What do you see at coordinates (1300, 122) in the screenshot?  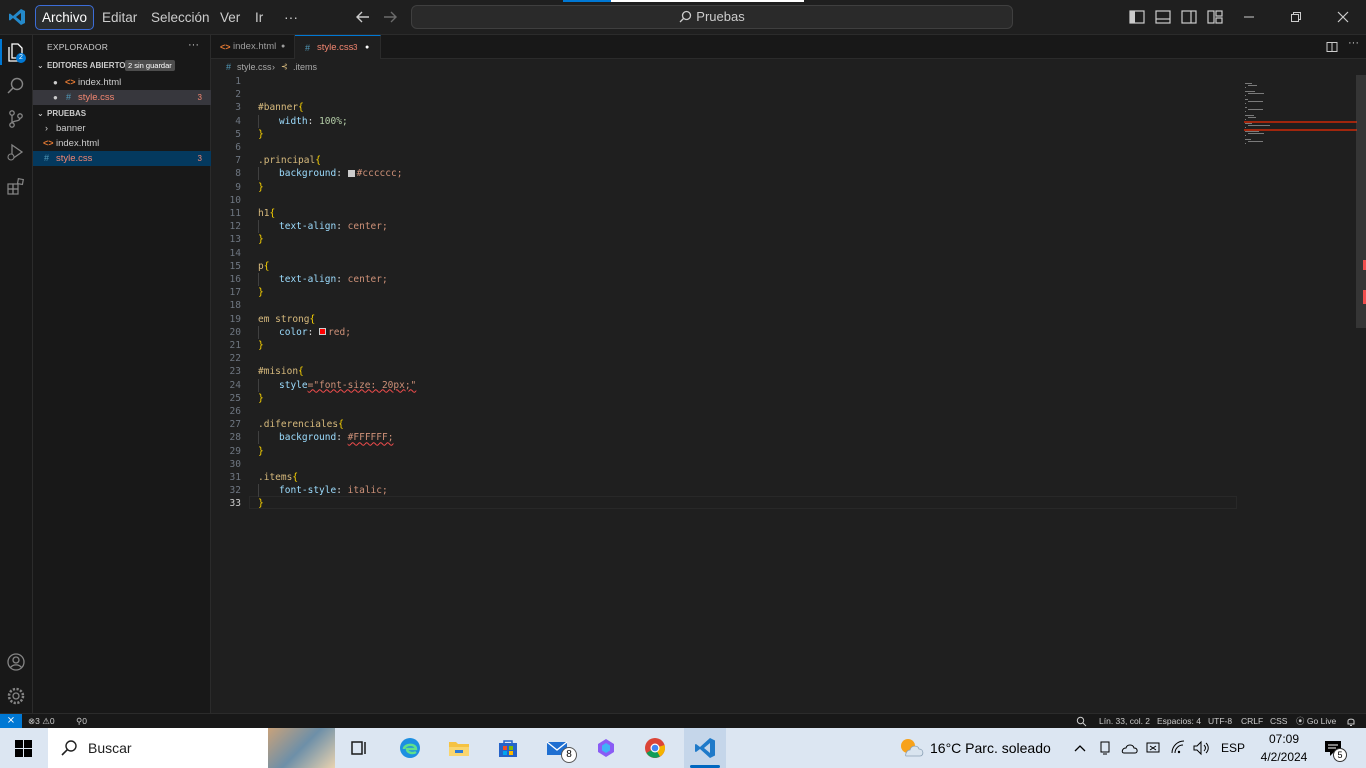 I see `minimap-error-highlight` at bounding box center [1300, 122].